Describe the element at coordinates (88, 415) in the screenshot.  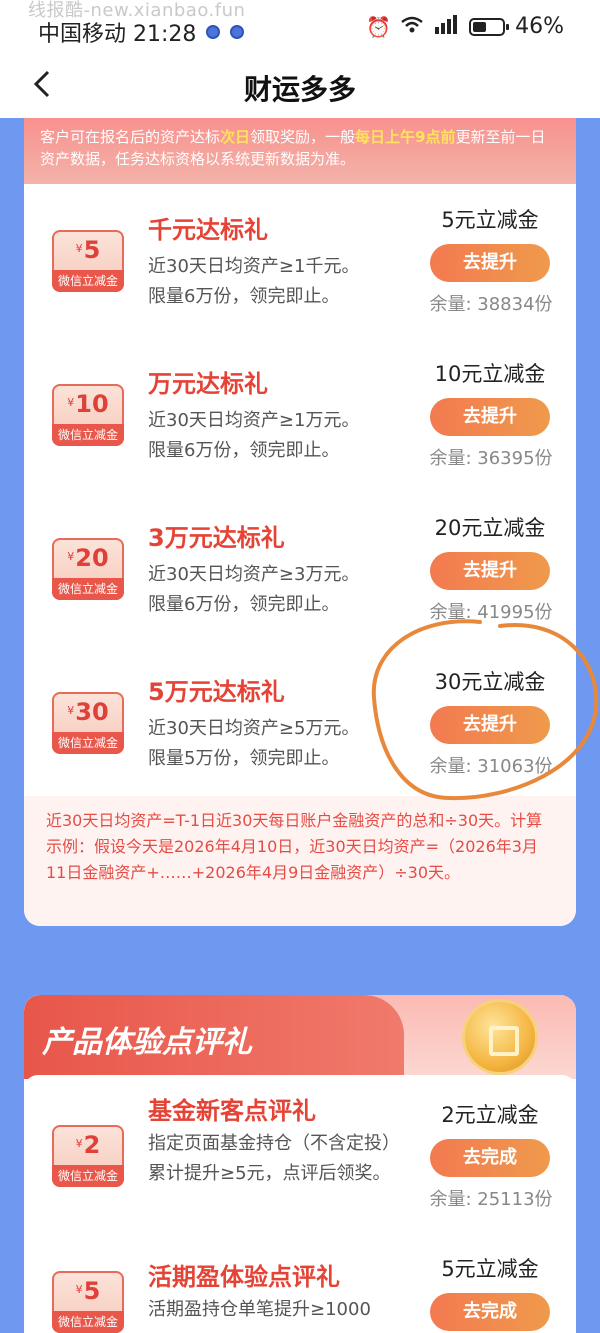
I see `coupon-badge: ¥10 微信立减金` at that location.